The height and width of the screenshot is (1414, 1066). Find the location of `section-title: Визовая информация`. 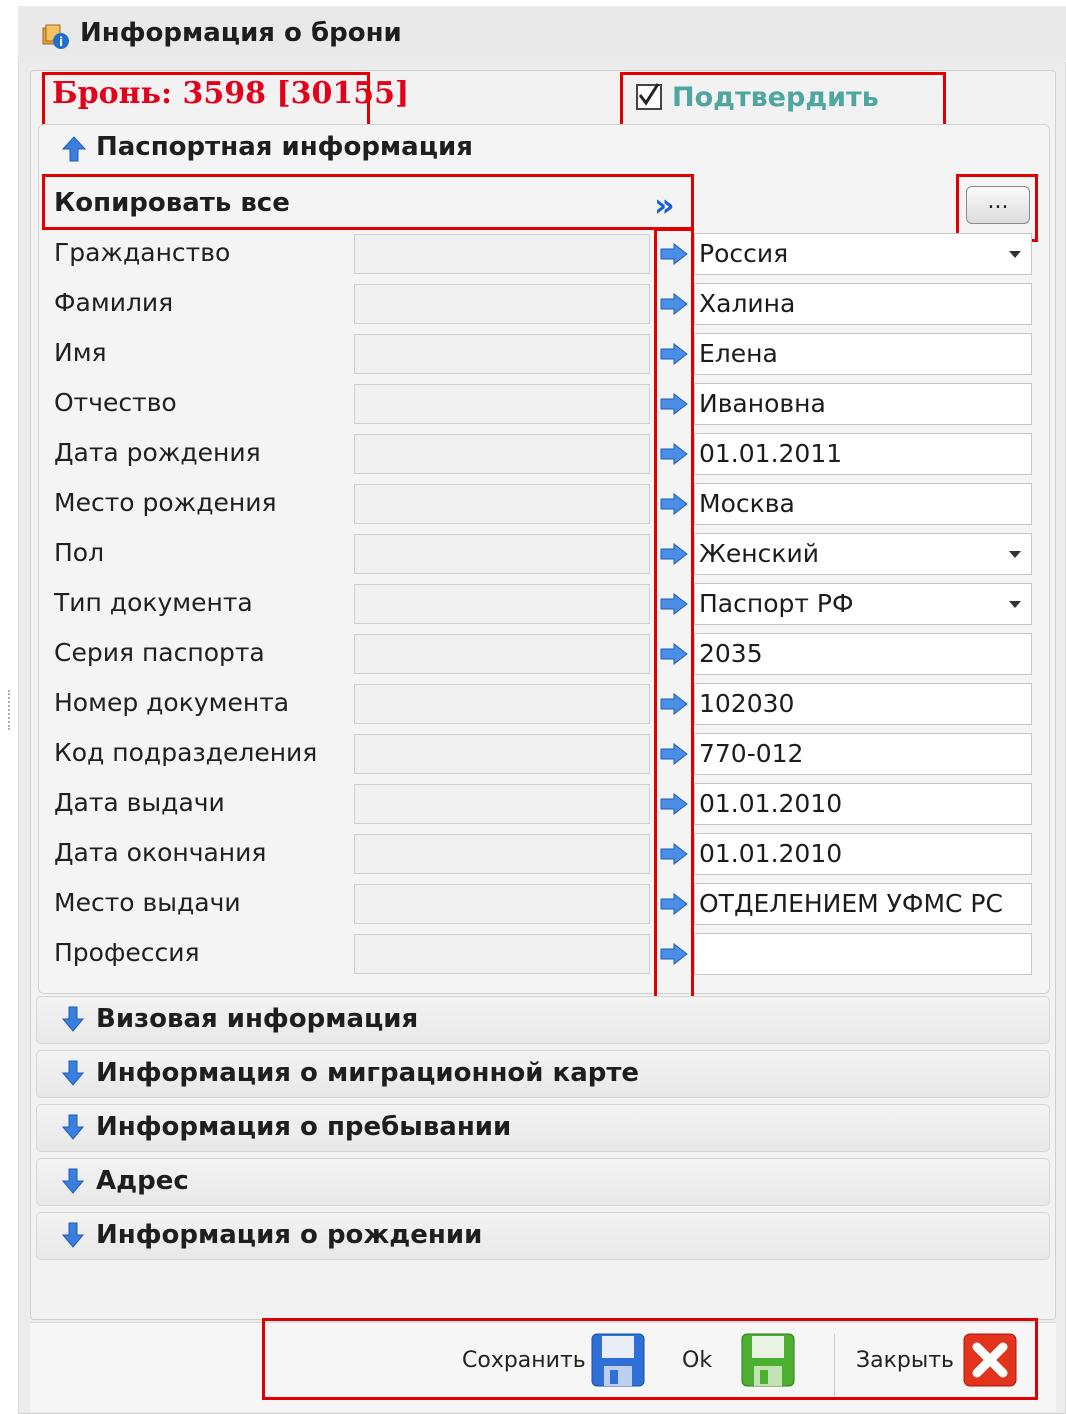

section-title: Визовая информация is located at coordinates (257, 1019).